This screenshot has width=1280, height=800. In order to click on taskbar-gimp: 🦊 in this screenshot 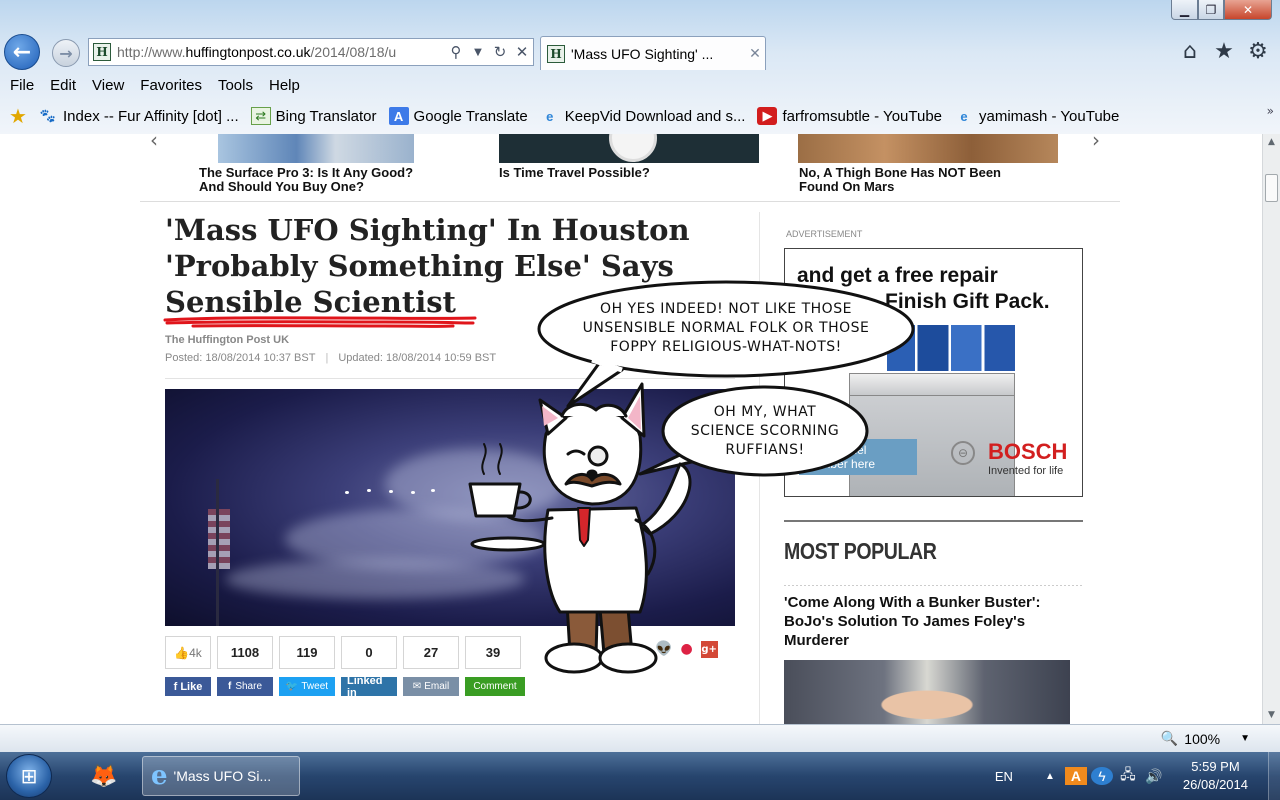, I will do `click(104, 776)`.